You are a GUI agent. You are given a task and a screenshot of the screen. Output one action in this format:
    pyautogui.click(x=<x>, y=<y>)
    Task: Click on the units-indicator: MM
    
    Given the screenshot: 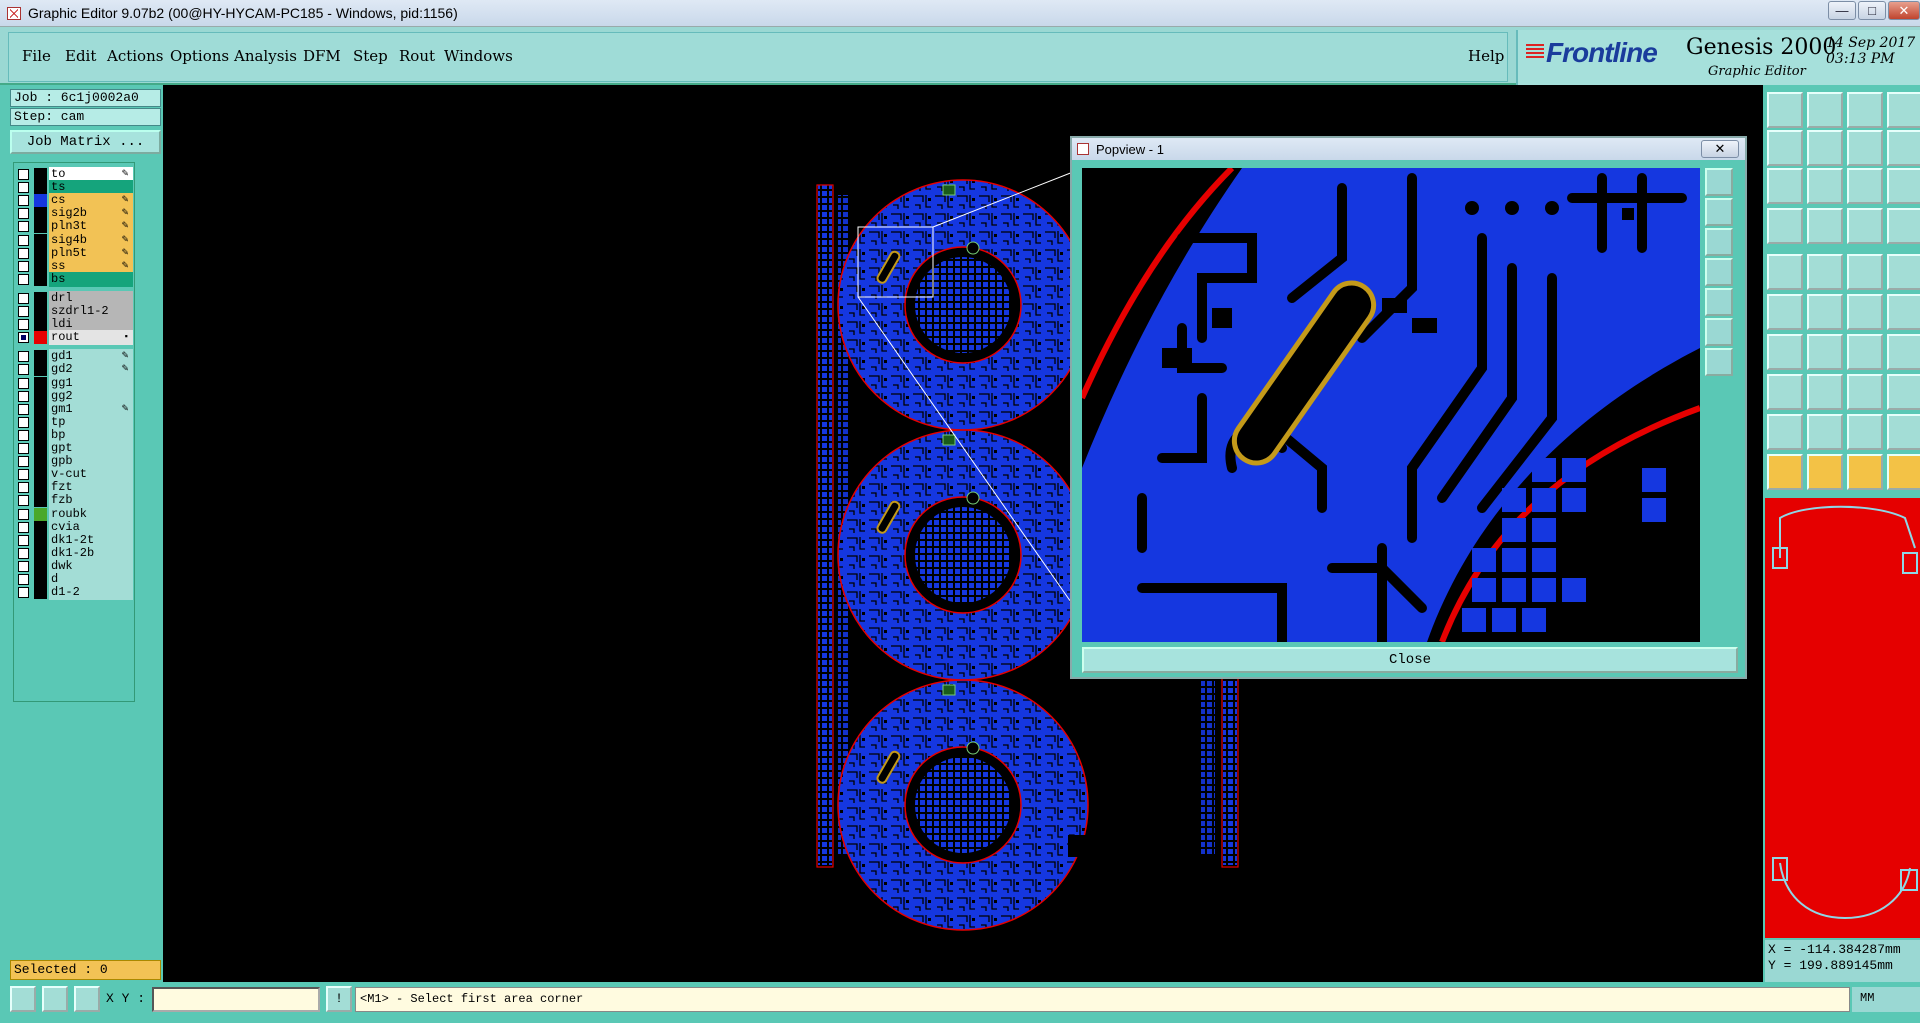 What is the action you would take?
    pyautogui.click(x=1886, y=999)
    